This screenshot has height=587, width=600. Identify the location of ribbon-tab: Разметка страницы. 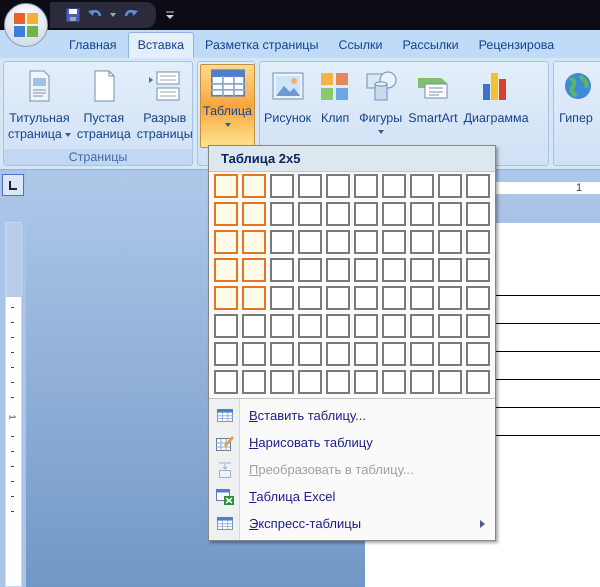
(262, 45).